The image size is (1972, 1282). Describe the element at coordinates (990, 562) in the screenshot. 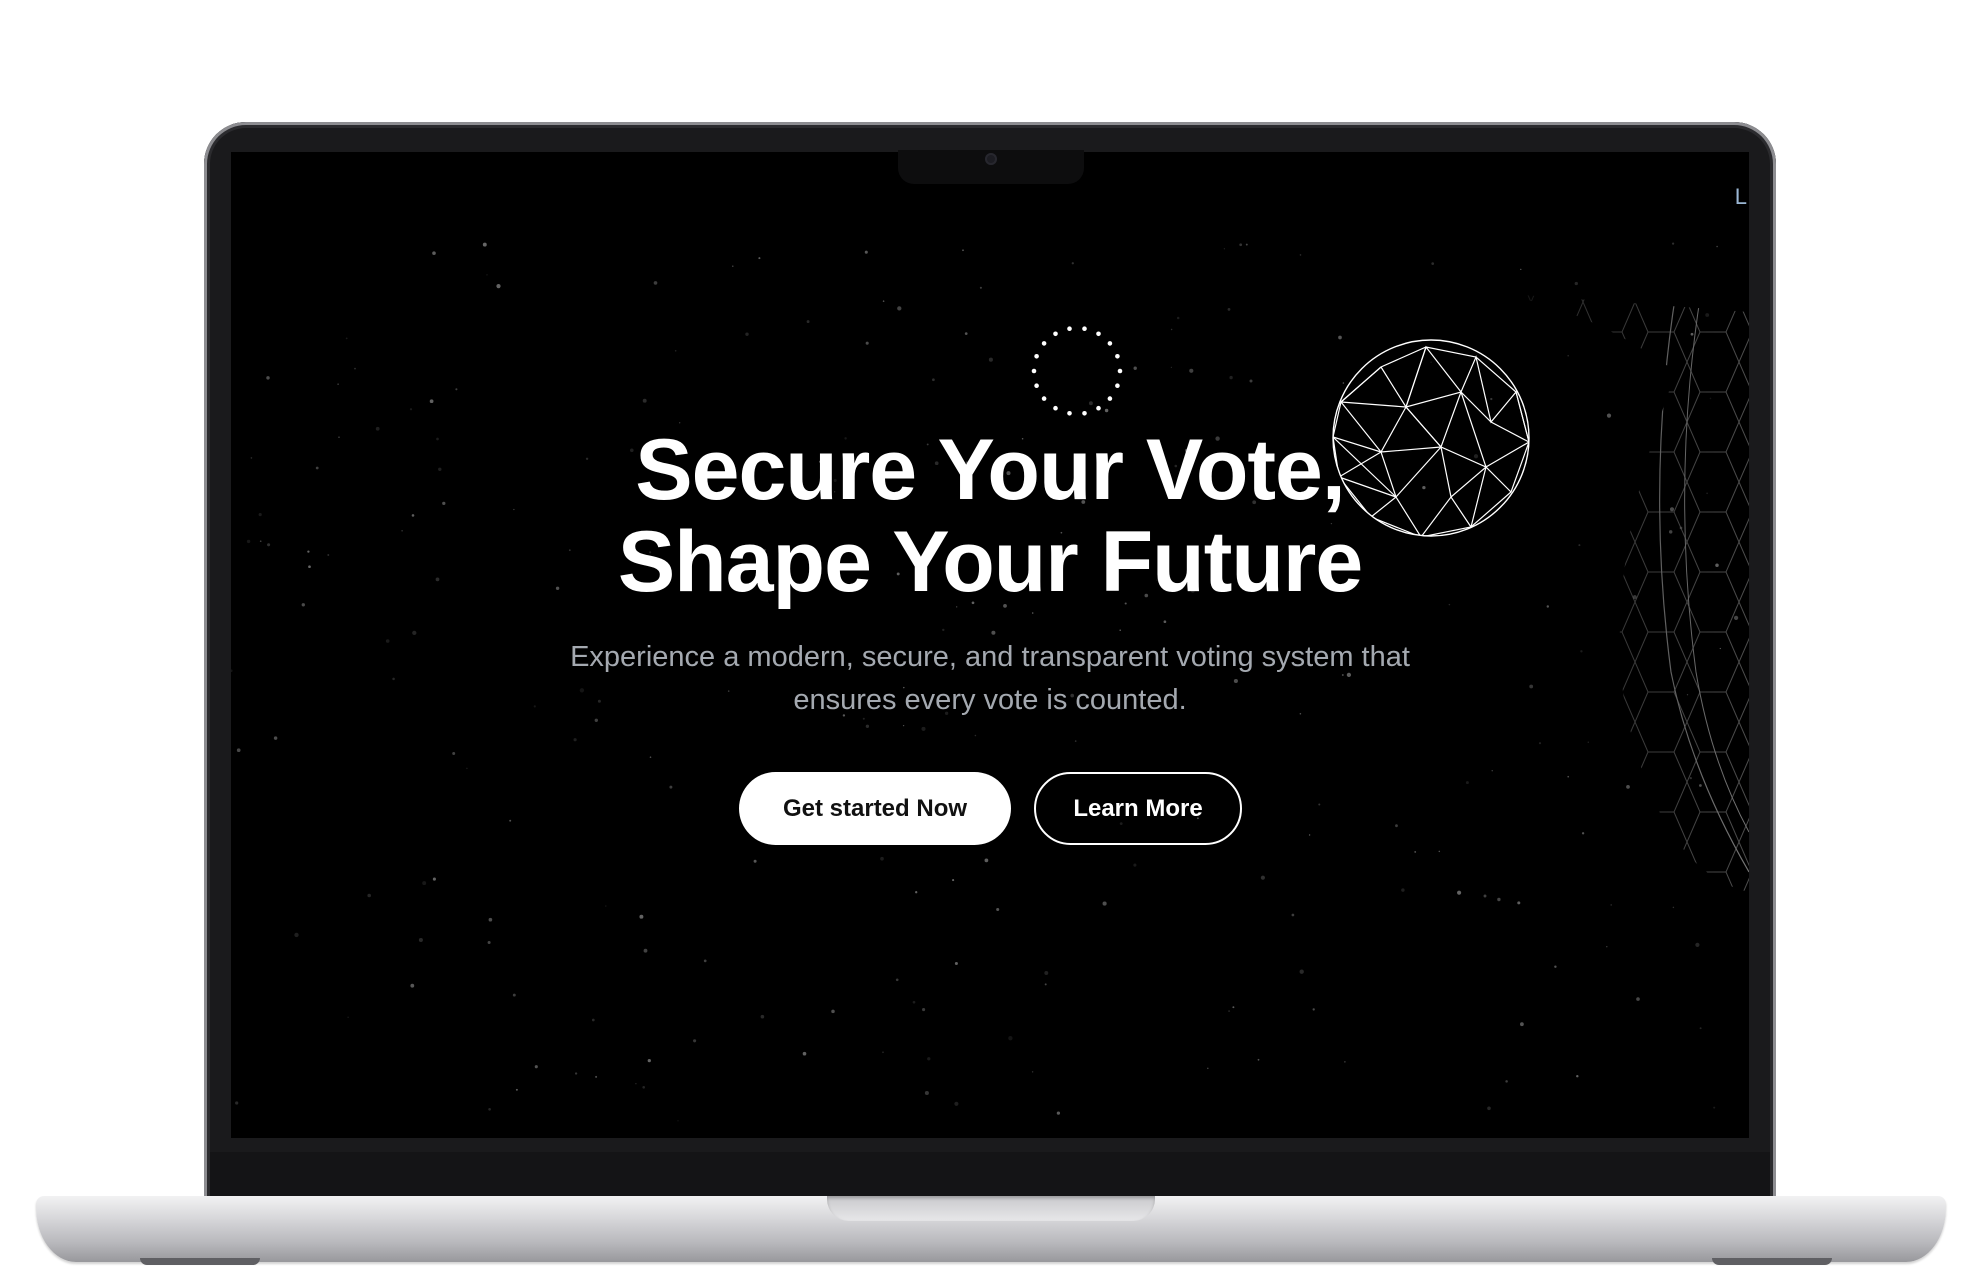

I see `headline-line-2: Shape Your Future` at that location.